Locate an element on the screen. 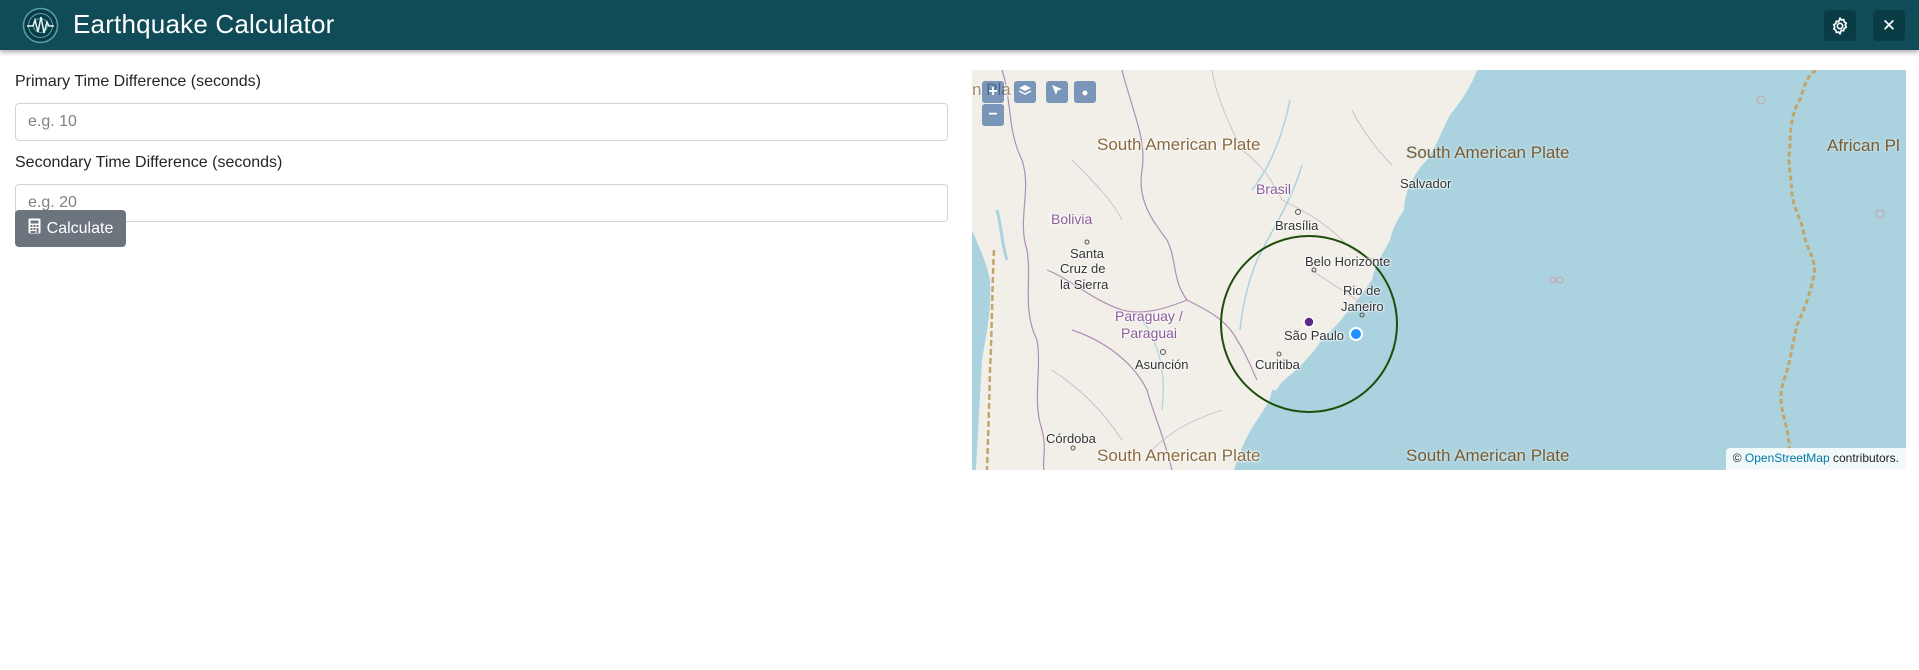 The width and height of the screenshot is (1919, 670). close-icon: ✕ is located at coordinates (1889, 25).